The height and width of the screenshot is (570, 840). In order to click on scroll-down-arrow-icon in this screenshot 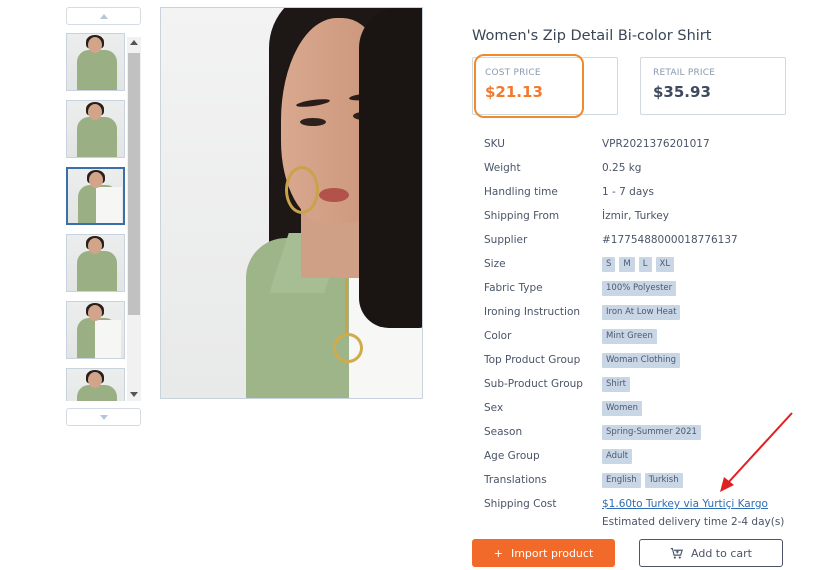, I will do `click(134, 394)`.